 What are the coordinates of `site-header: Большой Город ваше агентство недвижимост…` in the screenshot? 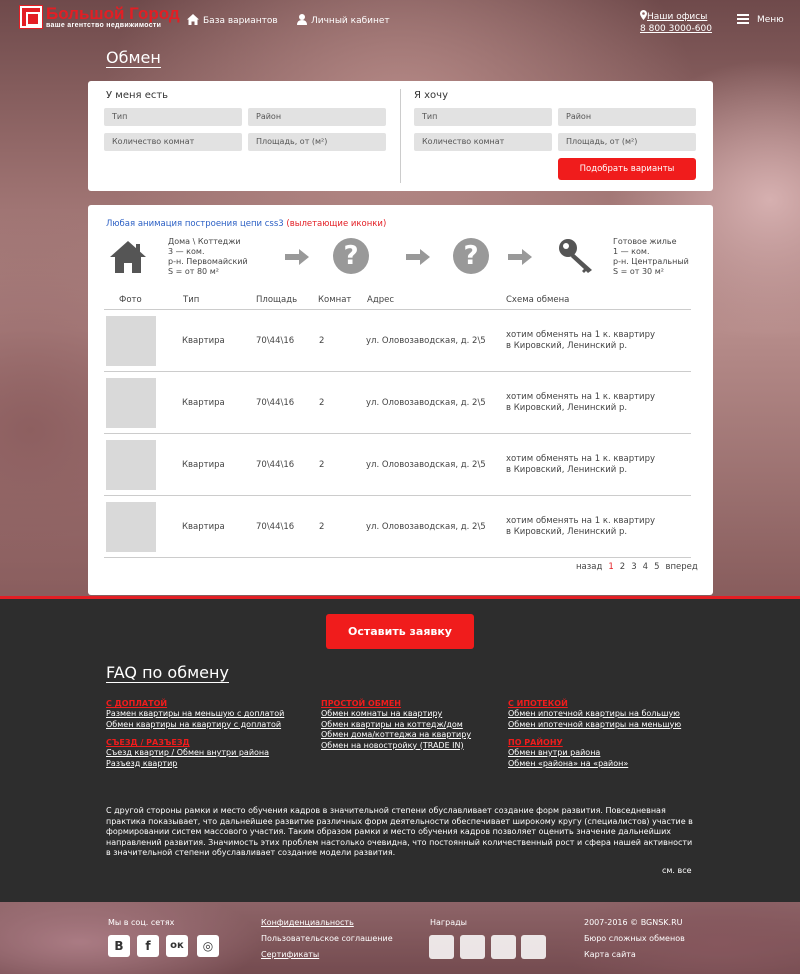 It's located at (400, 20).